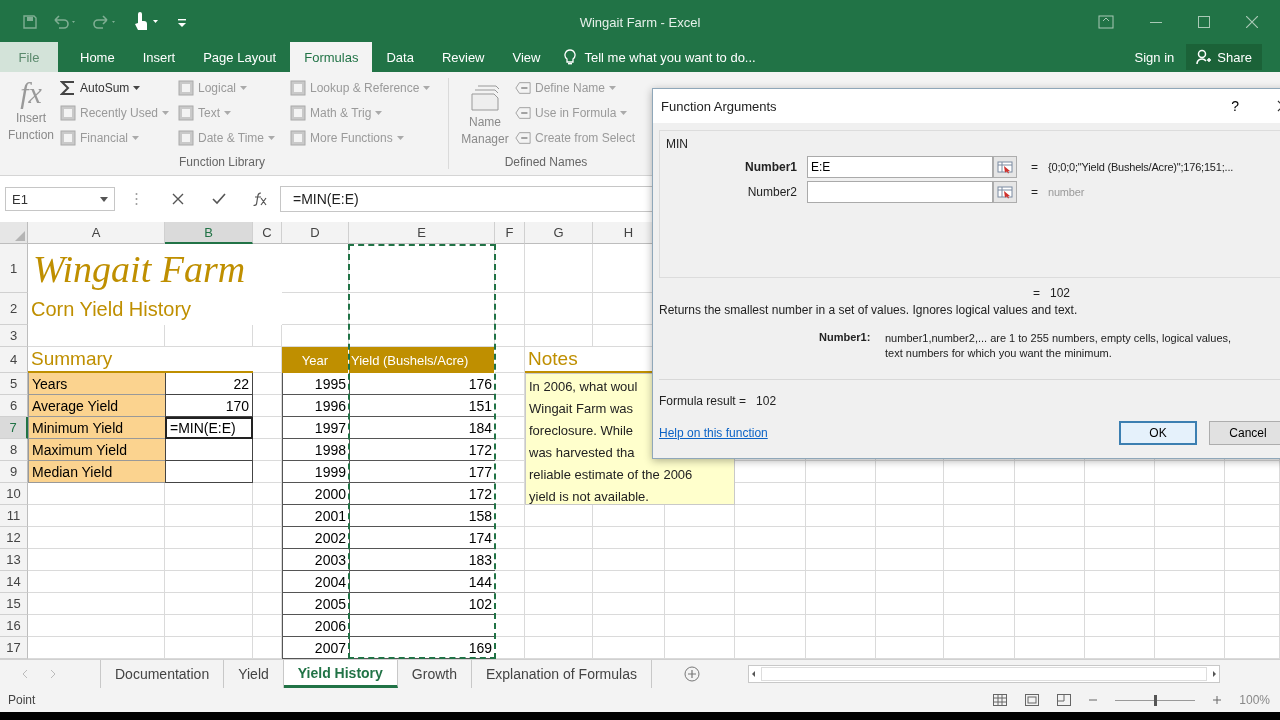  Describe the element at coordinates (315, 233) in the screenshot. I see `column-header: D` at that location.